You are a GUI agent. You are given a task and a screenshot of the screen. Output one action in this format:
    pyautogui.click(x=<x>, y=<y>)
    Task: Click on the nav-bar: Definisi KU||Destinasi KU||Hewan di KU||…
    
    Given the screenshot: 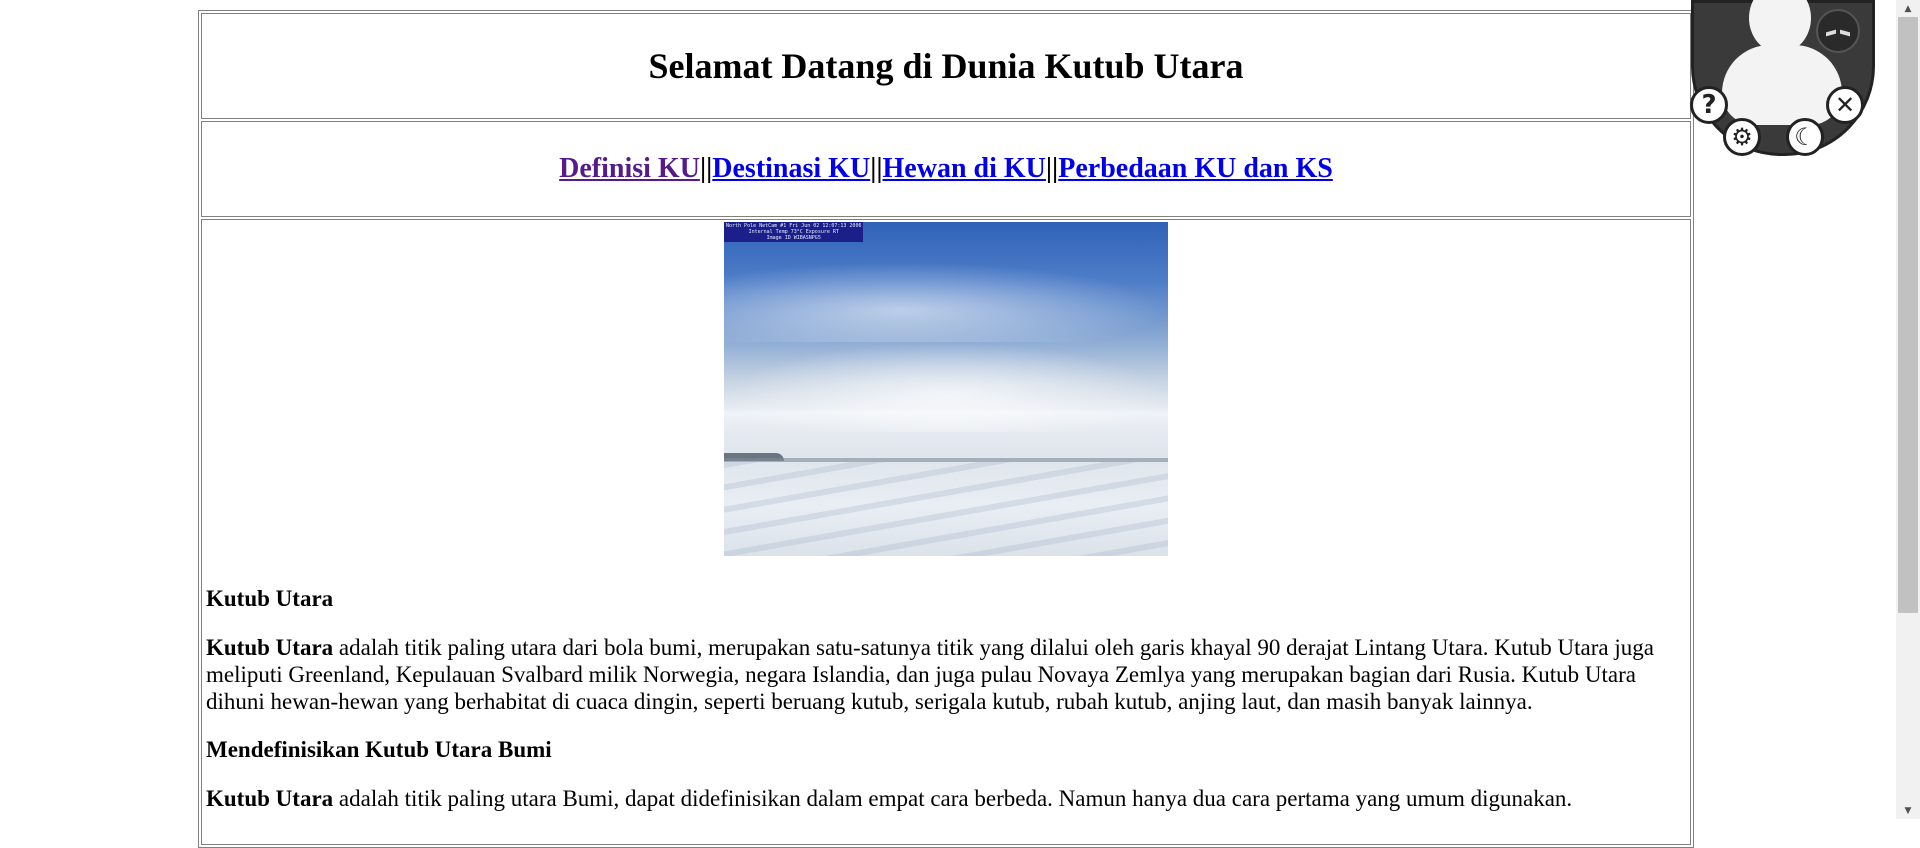 What is the action you would take?
    pyautogui.click(x=946, y=169)
    